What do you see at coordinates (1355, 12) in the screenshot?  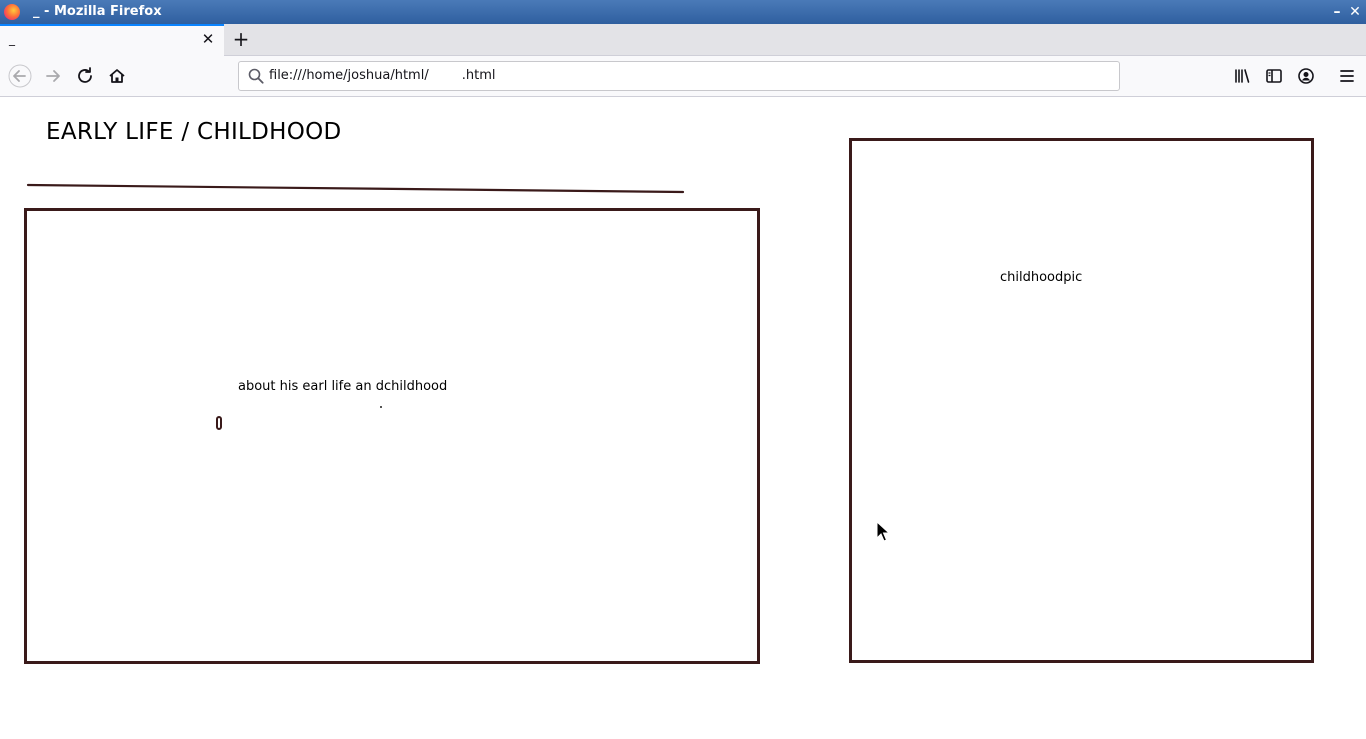 I see `close-window-button: ✕` at bounding box center [1355, 12].